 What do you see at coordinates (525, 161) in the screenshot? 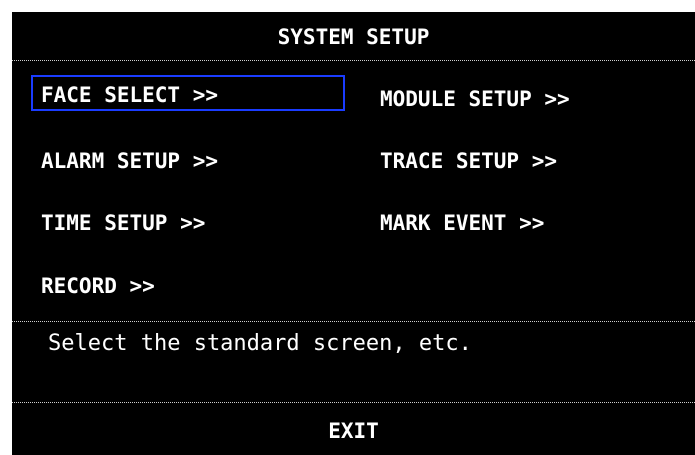
I see `trace-setup-menu-item: TRACE SETUP >>` at bounding box center [525, 161].